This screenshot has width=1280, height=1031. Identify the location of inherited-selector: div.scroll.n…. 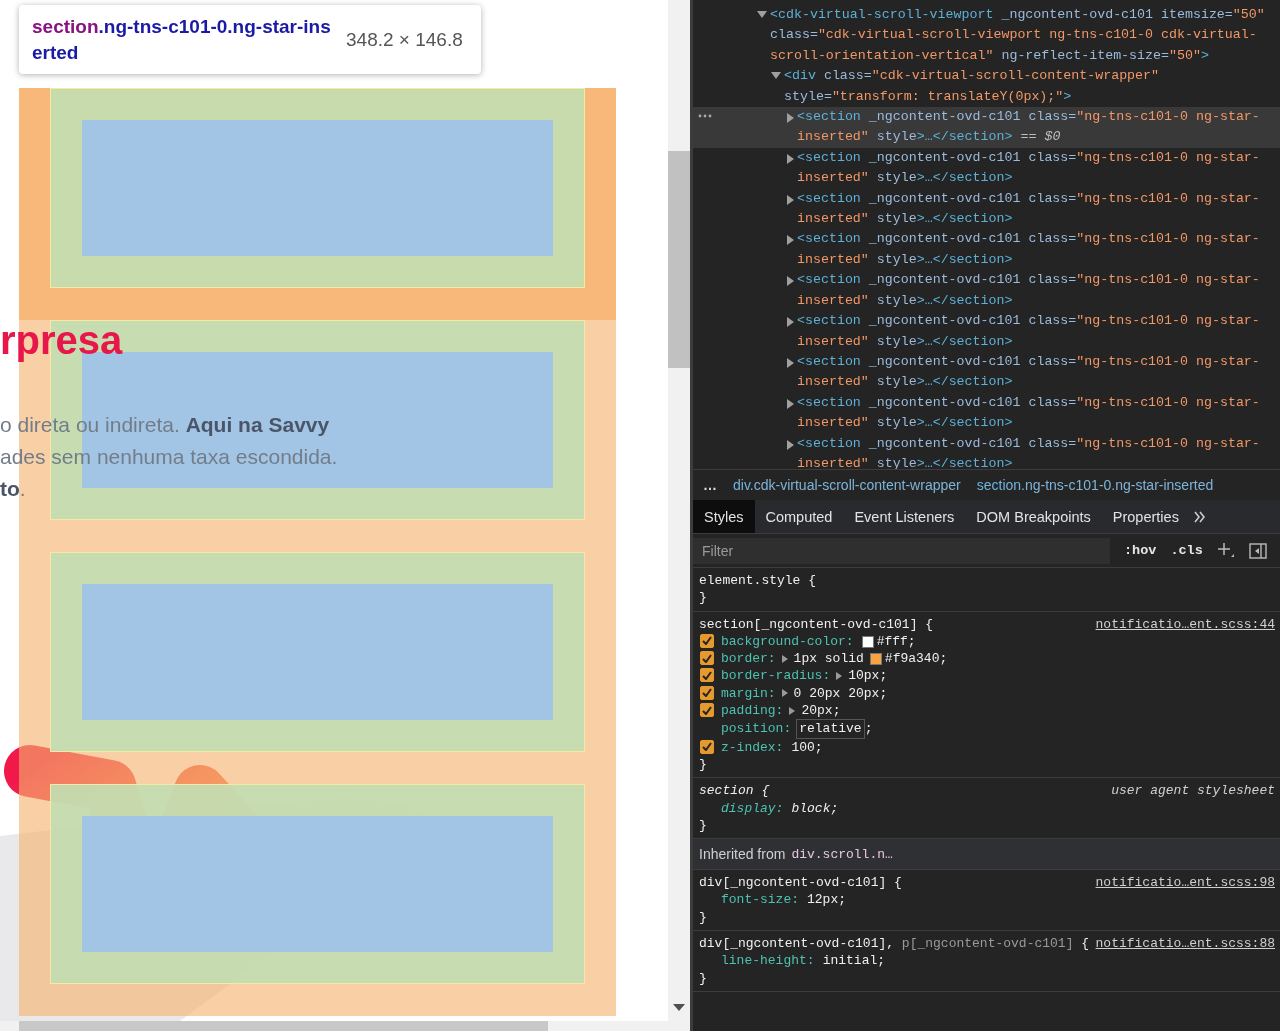
(842, 854).